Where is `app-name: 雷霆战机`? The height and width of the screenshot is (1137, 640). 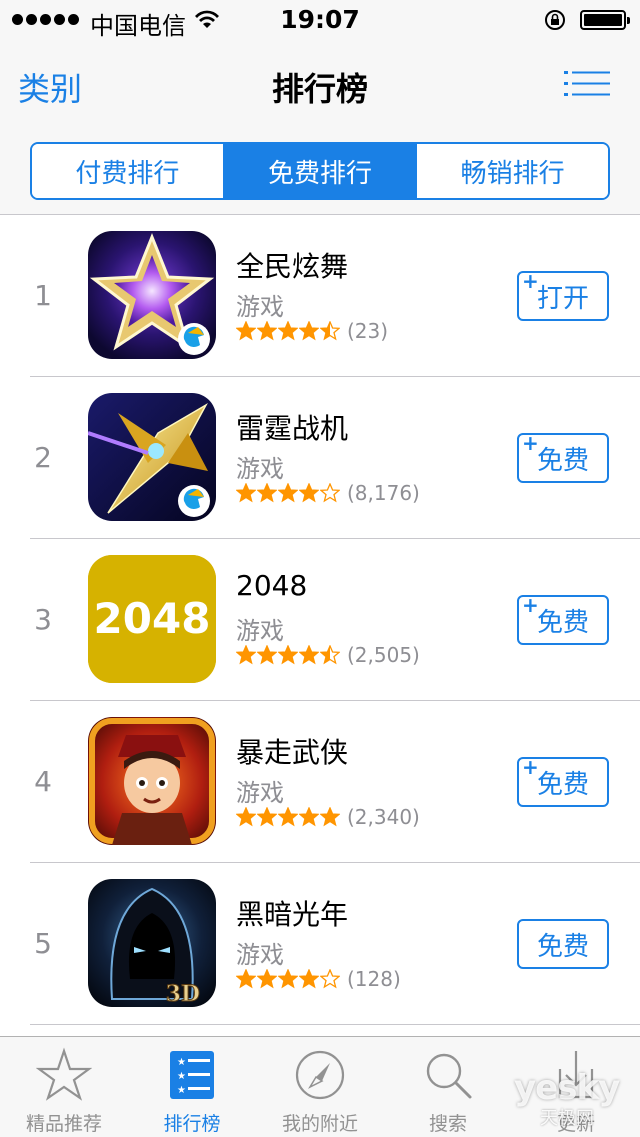
app-name: 雷霆战机 is located at coordinates (292, 428).